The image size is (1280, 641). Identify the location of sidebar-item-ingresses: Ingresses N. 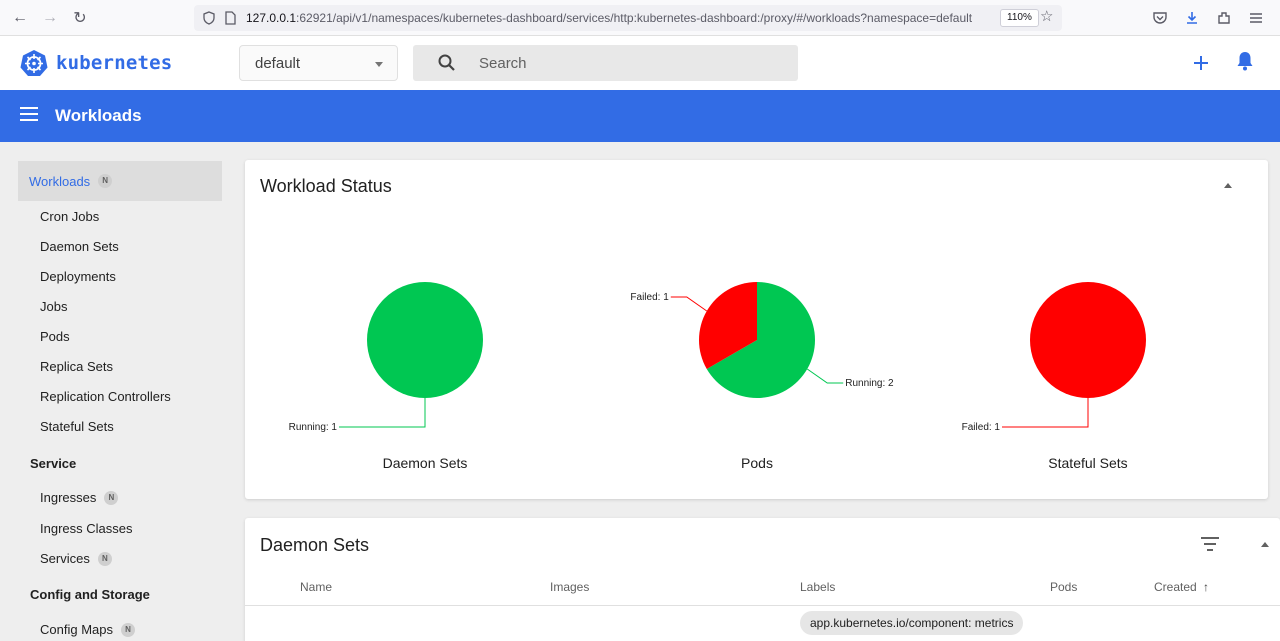
(79, 497).